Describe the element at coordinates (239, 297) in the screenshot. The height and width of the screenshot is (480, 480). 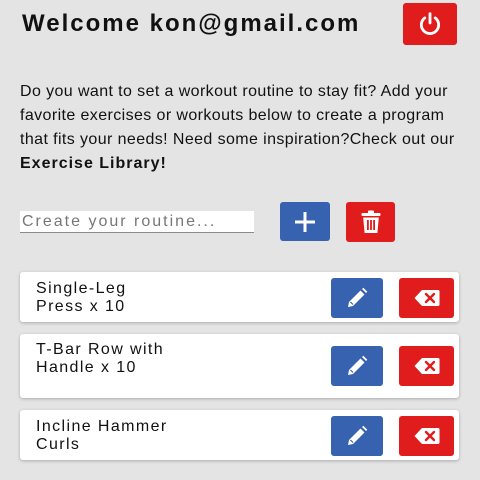
I see `routine-card: Single-Leg Press x 10` at that location.